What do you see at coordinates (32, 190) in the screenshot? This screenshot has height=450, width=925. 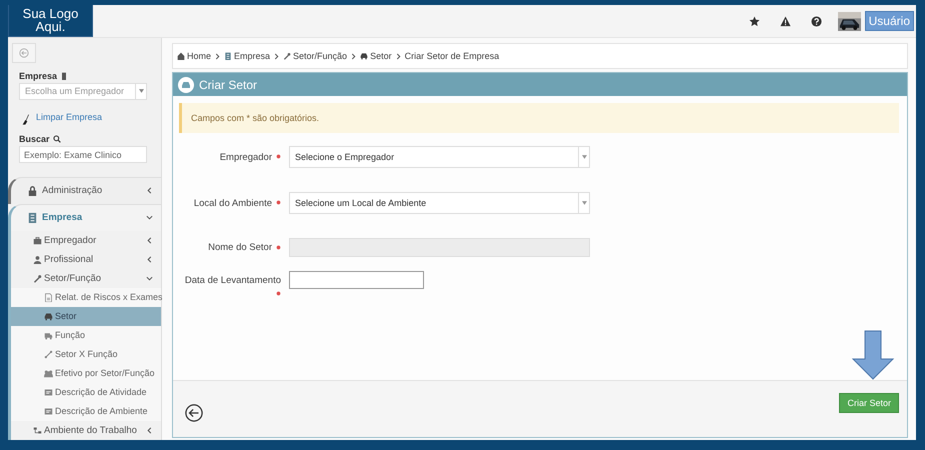 I see `lock-icon` at bounding box center [32, 190].